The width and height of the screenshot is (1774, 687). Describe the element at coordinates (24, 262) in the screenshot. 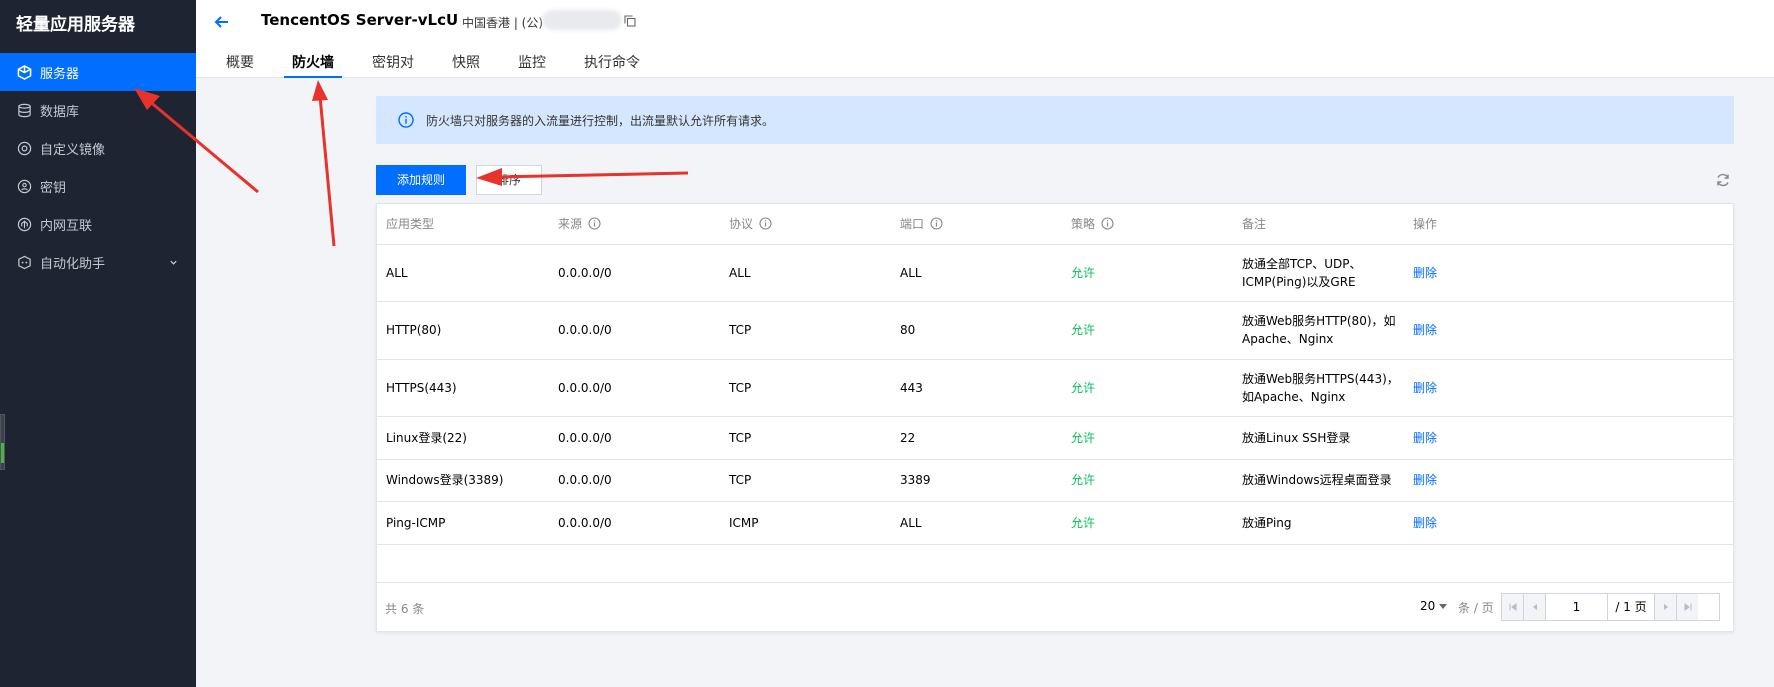

I see `robot-icon` at that location.